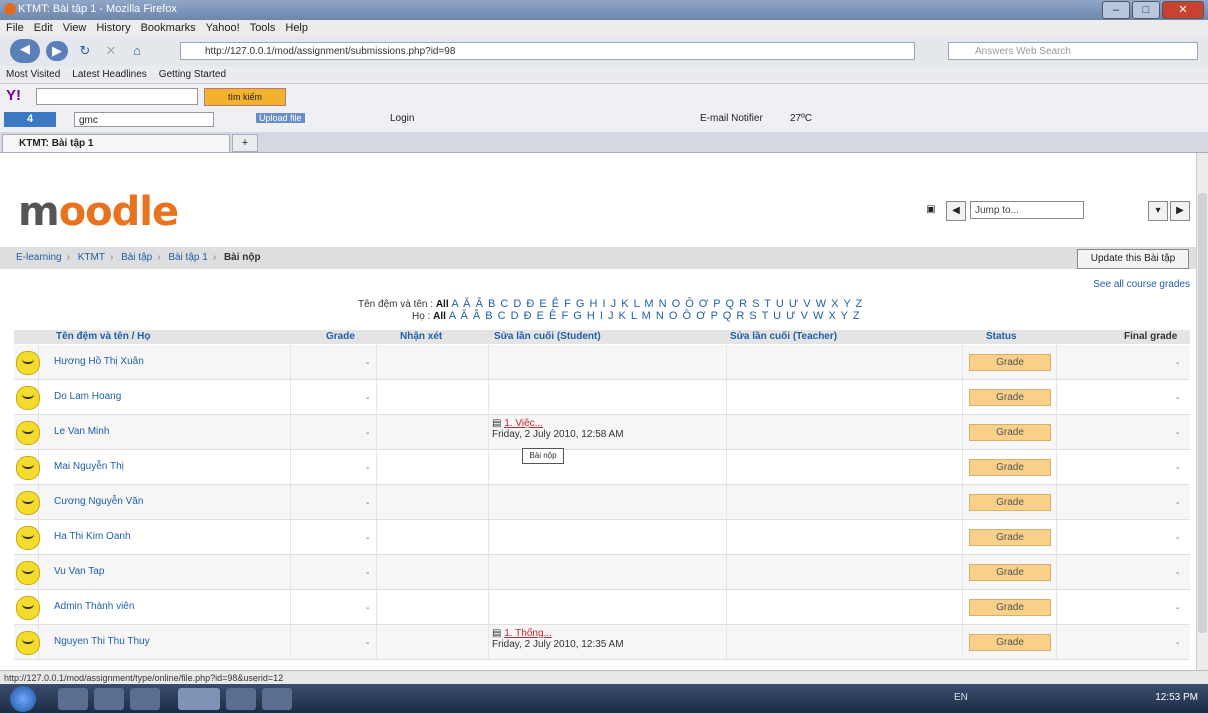 This screenshot has width=1208, height=713. Describe the element at coordinates (98, 501) in the screenshot. I see `student-name-link: Cương Nguyễn Văn` at that location.